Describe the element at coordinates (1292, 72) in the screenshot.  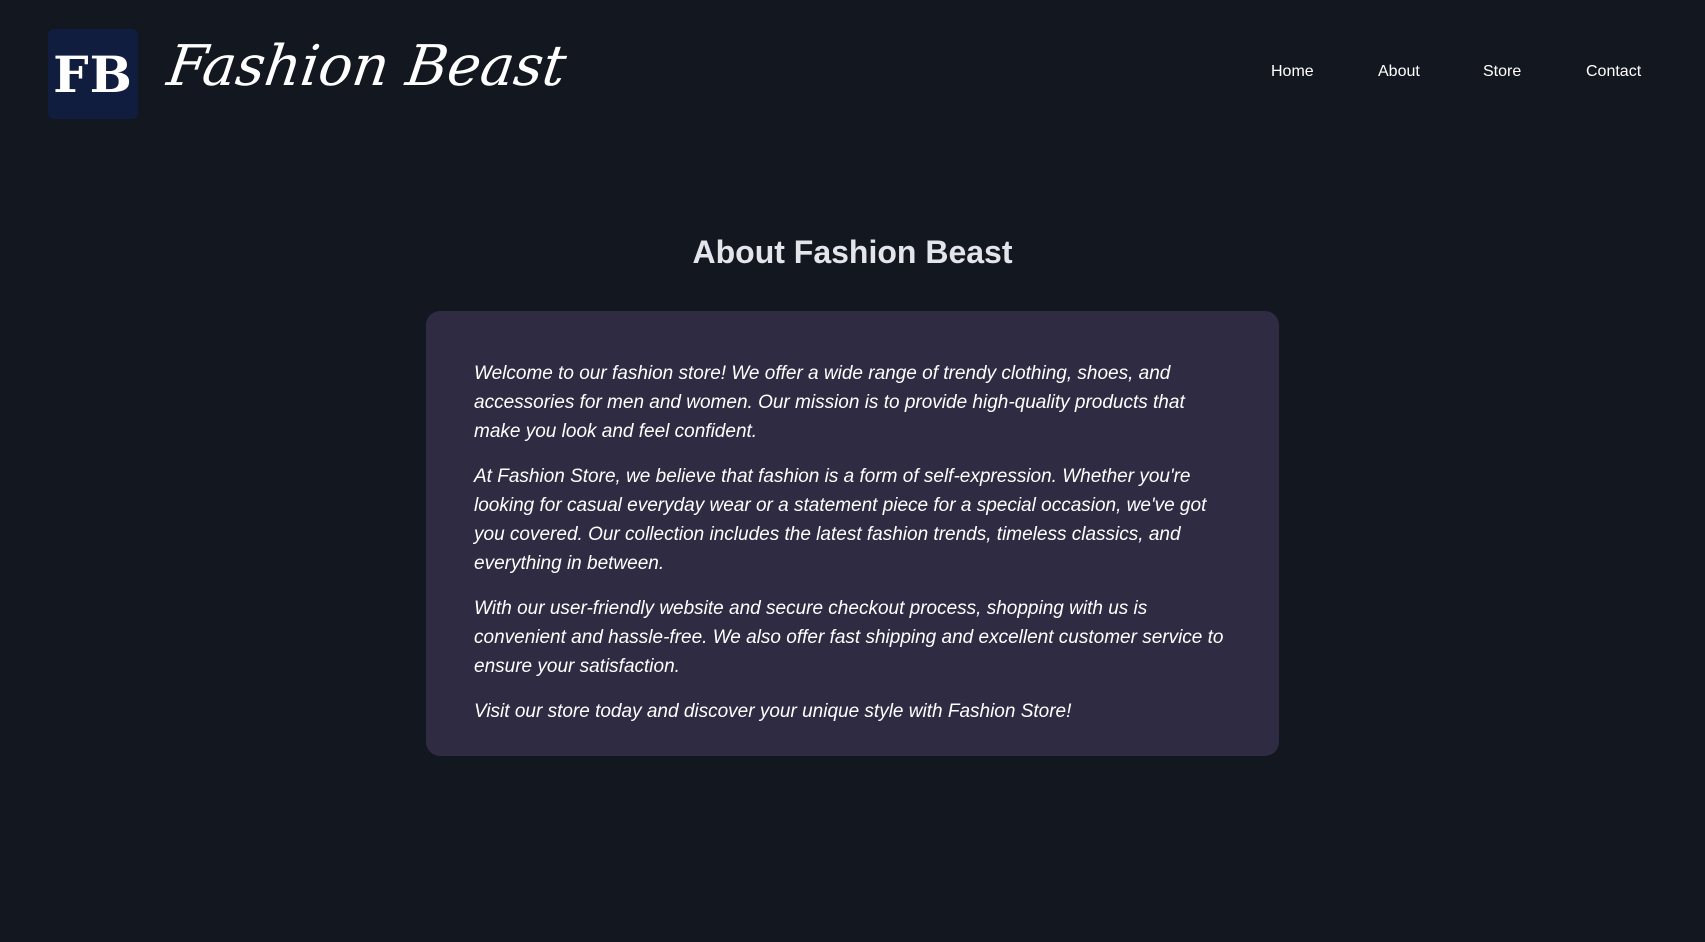
I see `nav-link-home: Home` at that location.